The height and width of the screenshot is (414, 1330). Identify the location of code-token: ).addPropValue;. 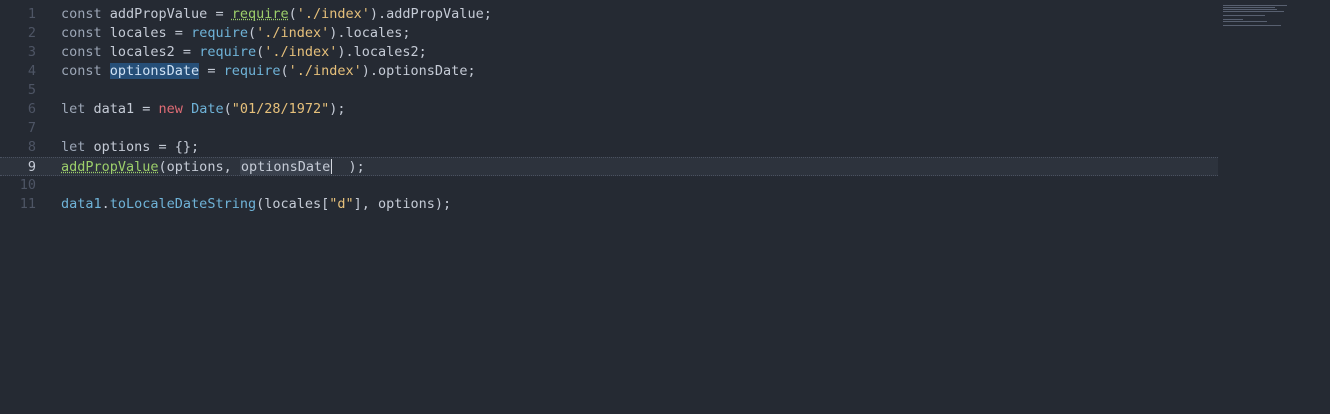
(430, 14).